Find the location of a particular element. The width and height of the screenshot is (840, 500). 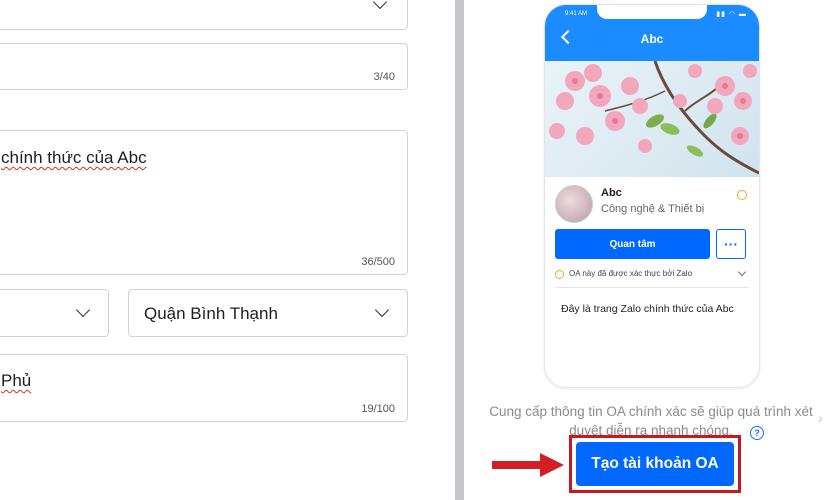

district-value: Quận Bình Thạnh is located at coordinates (211, 313).